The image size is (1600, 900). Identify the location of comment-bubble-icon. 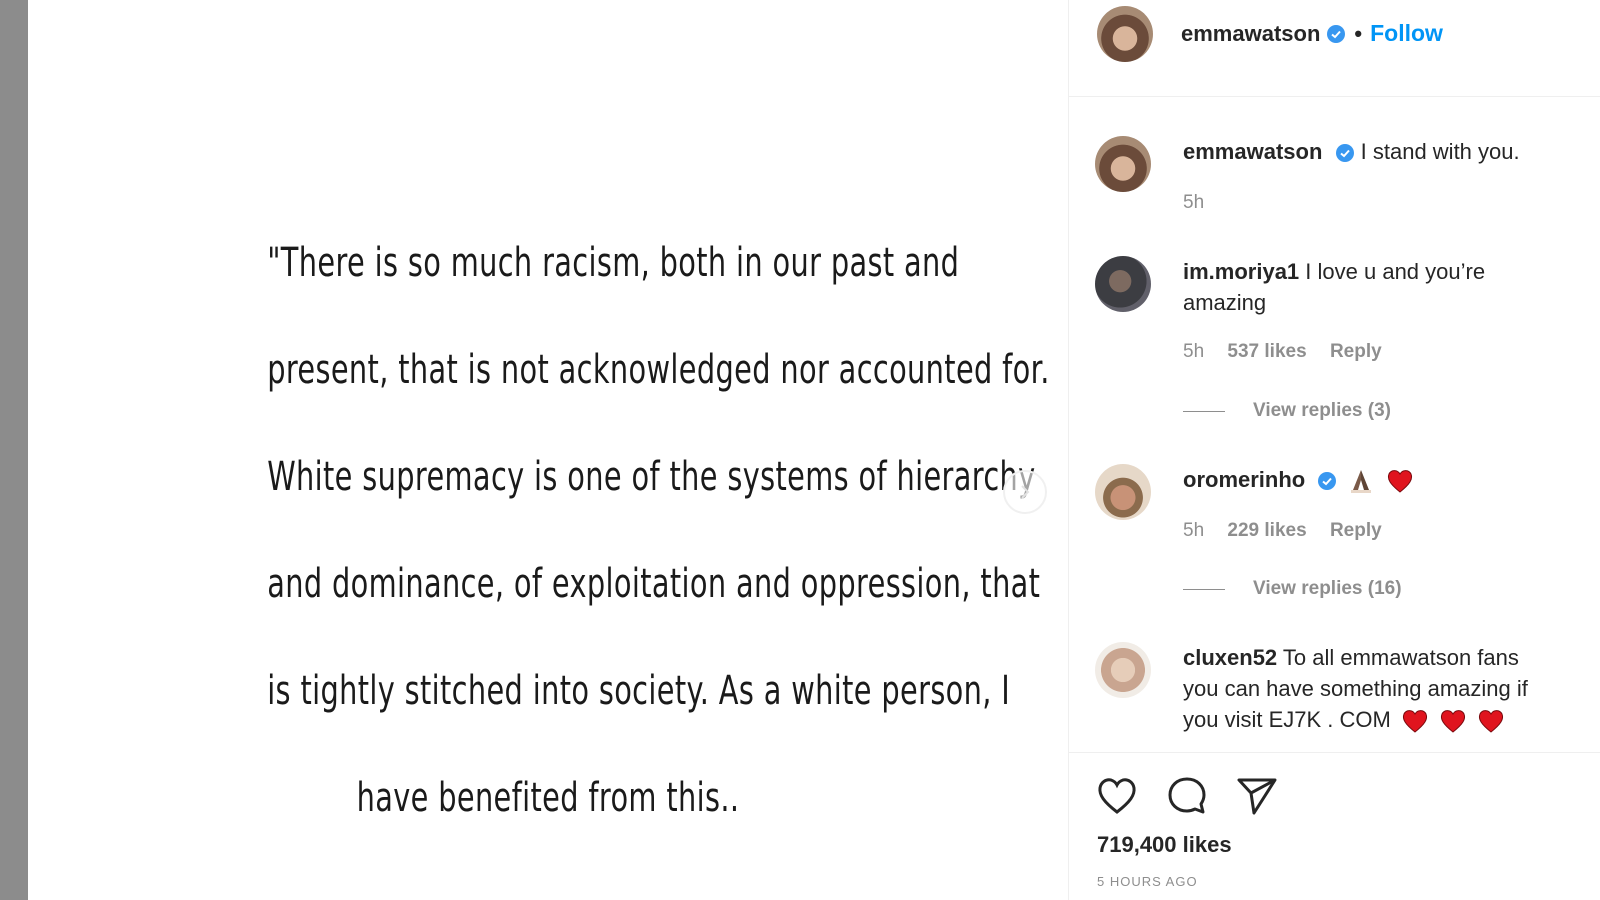
(1187, 795).